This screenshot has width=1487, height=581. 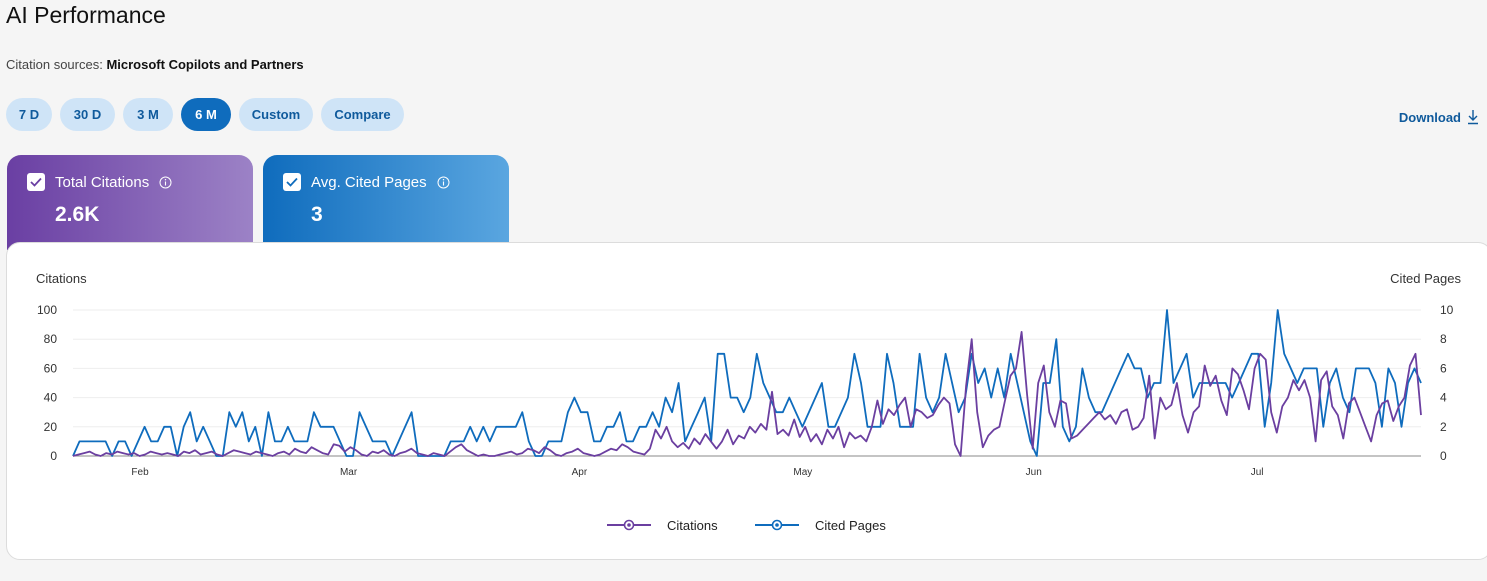 What do you see at coordinates (276, 114) in the screenshot?
I see `range-custom-button: Custom` at bounding box center [276, 114].